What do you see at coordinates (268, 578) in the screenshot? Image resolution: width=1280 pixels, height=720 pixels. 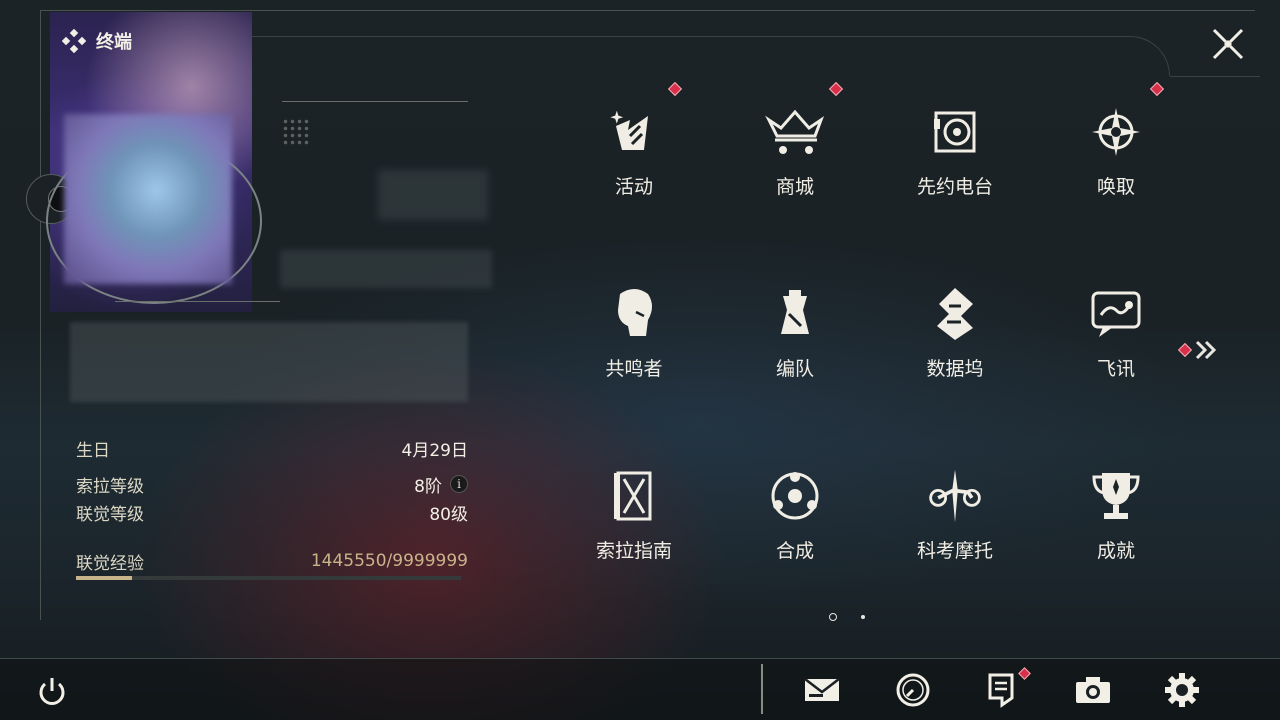 I see `xp-progress-bar` at bounding box center [268, 578].